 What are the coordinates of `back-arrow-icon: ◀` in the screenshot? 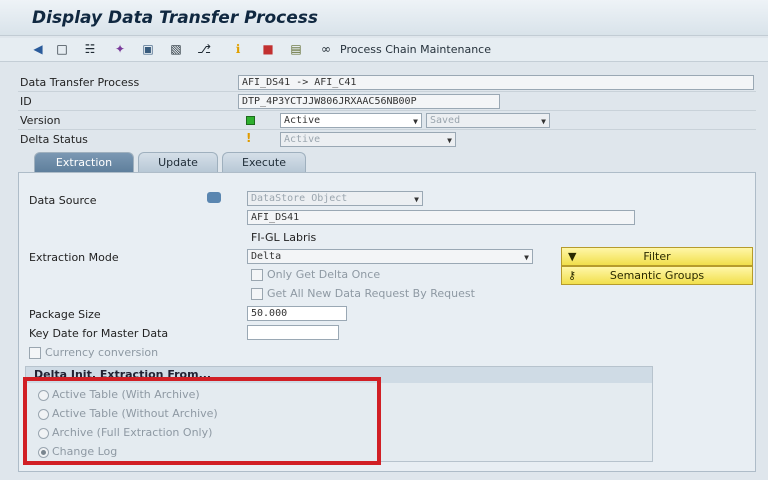 It's located at (38, 49).